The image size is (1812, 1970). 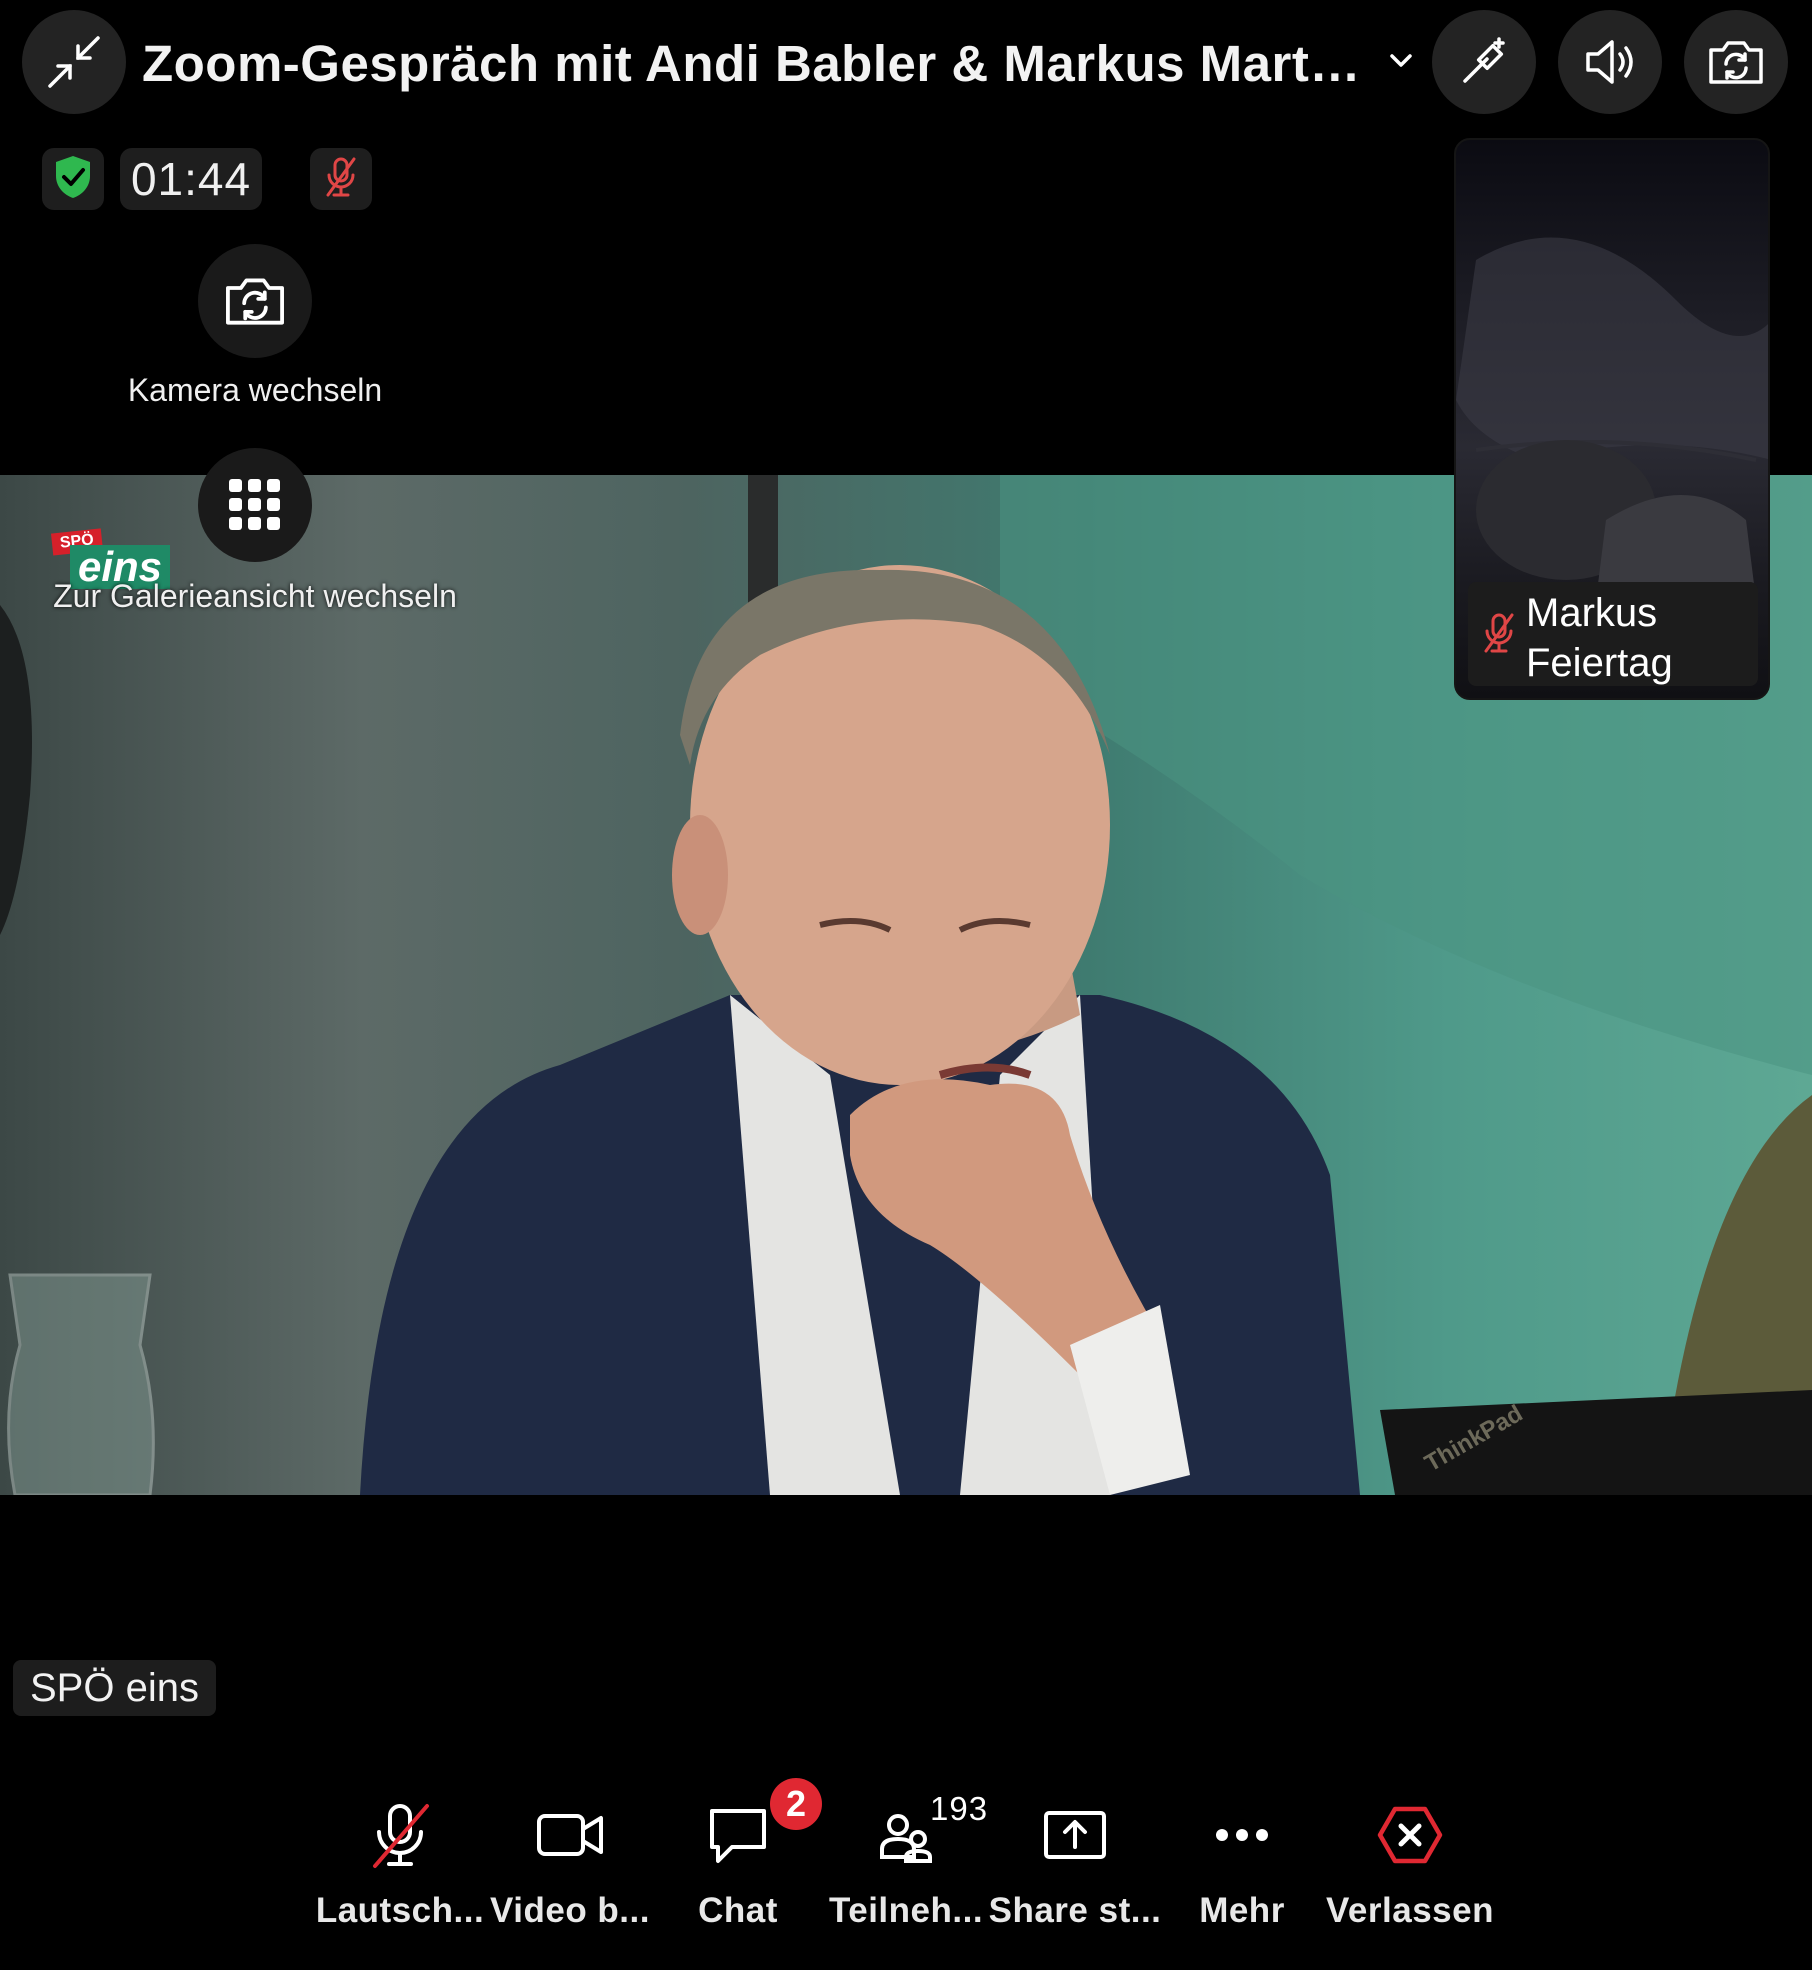 What do you see at coordinates (1410, 1835) in the screenshot?
I see `leave-icon` at bounding box center [1410, 1835].